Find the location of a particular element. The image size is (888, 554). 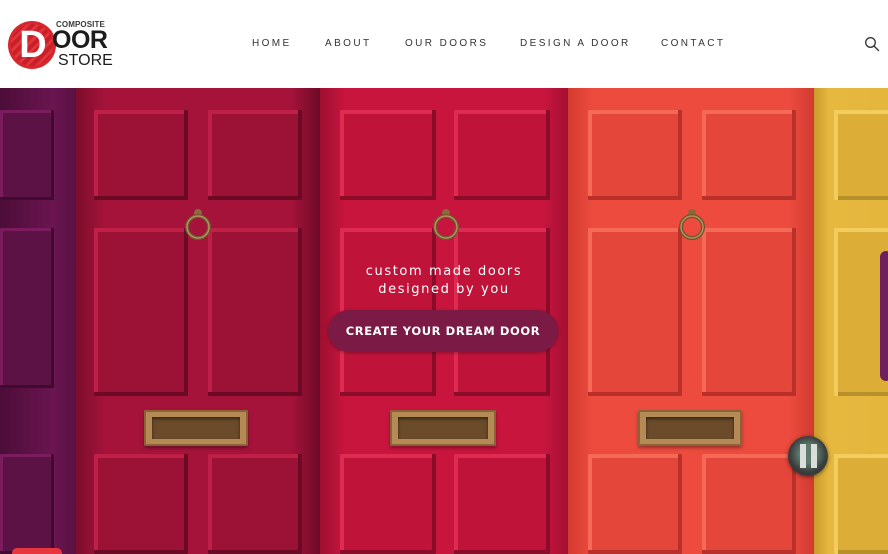

corner-badge is located at coordinates (37, 551).